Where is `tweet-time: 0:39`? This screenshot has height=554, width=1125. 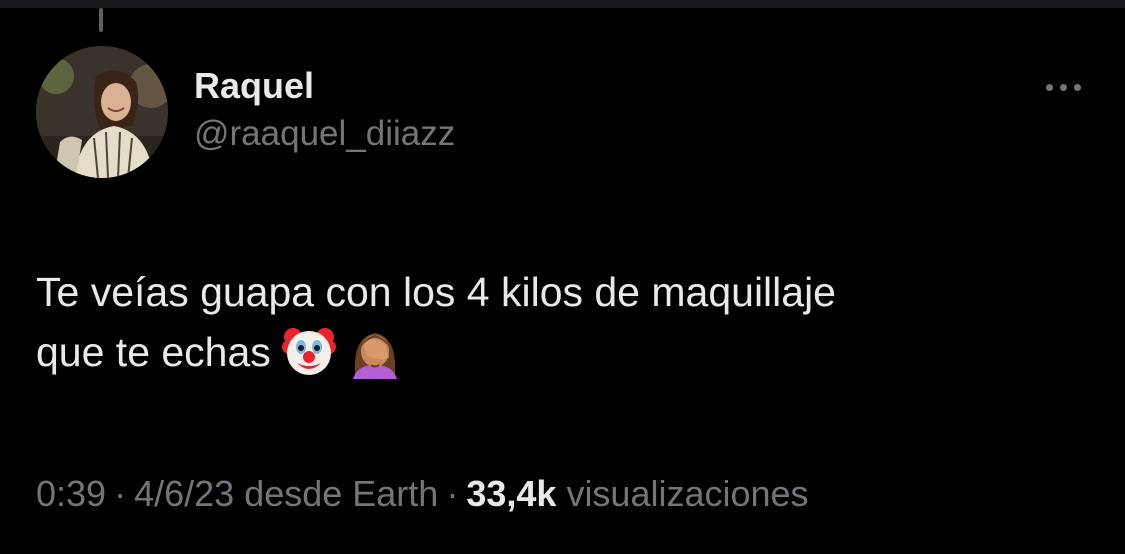 tweet-time: 0:39 is located at coordinates (71, 493).